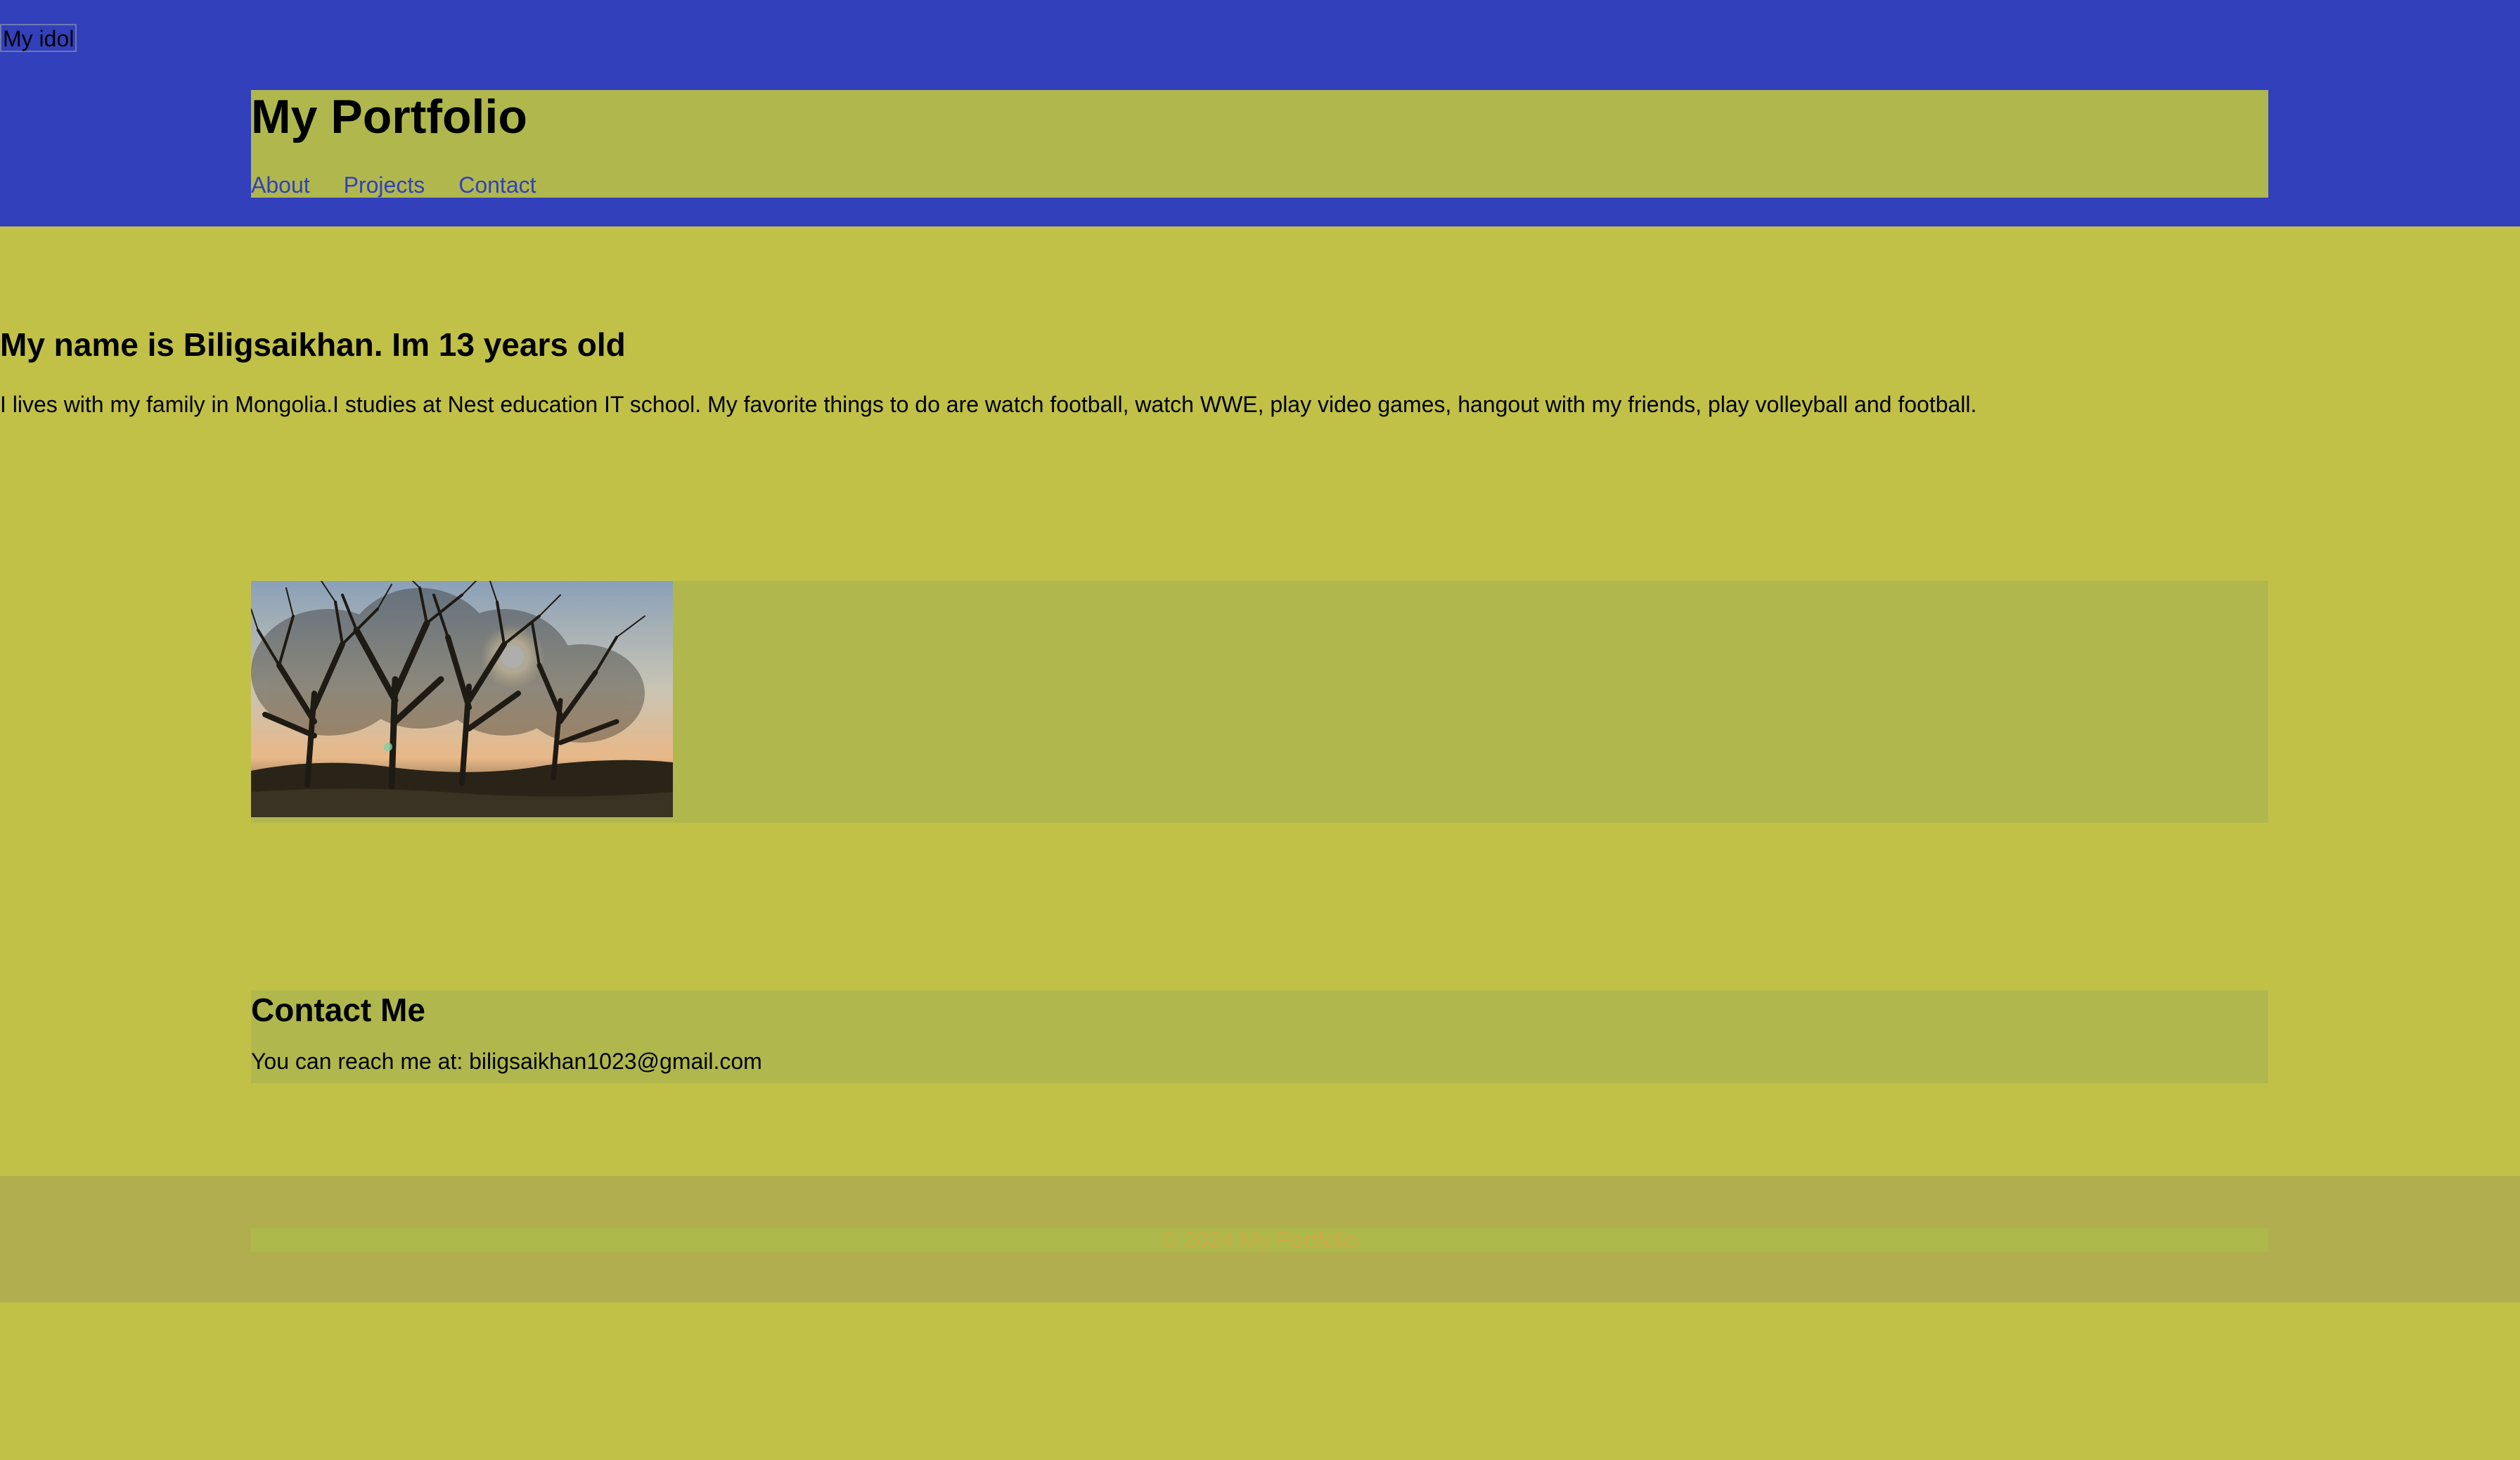 Image resolution: width=2520 pixels, height=1460 pixels. I want to click on main-nav: About Projects Contact, so click(410, 185).